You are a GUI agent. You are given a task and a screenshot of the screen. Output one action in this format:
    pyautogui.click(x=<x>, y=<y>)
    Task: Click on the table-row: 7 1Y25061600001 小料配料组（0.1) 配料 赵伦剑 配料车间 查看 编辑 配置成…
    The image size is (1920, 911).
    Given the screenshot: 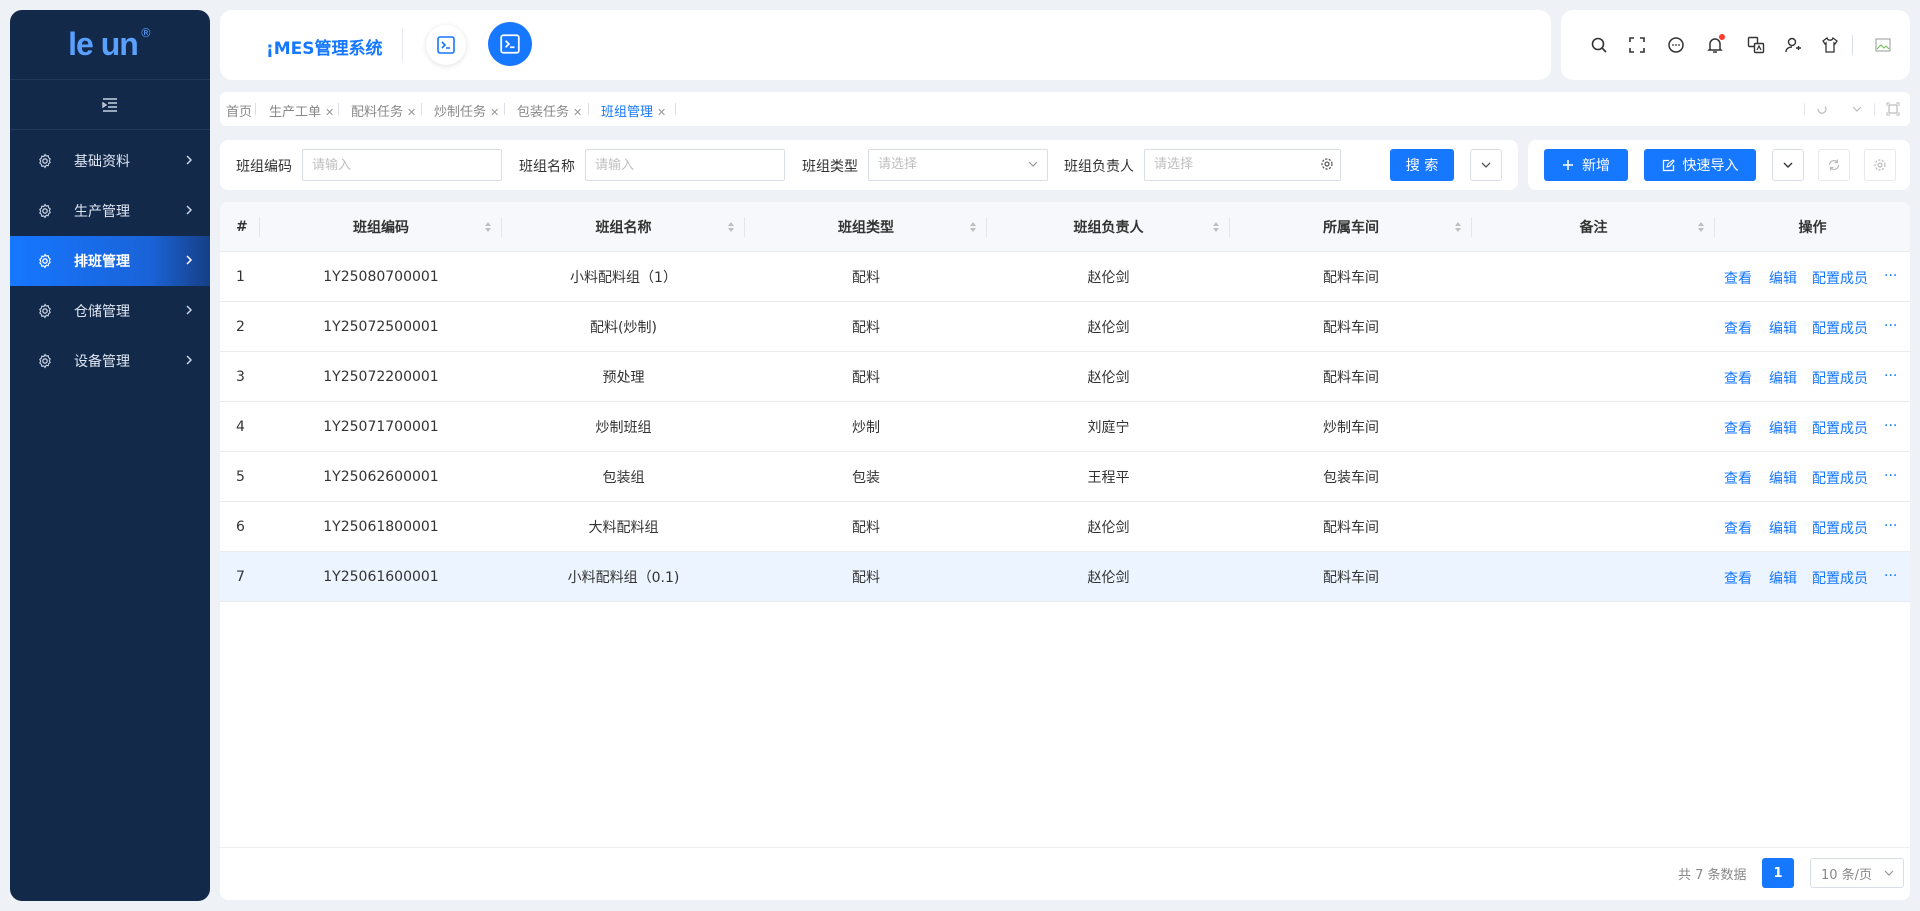 What is the action you would take?
    pyautogui.click(x=1065, y=577)
    